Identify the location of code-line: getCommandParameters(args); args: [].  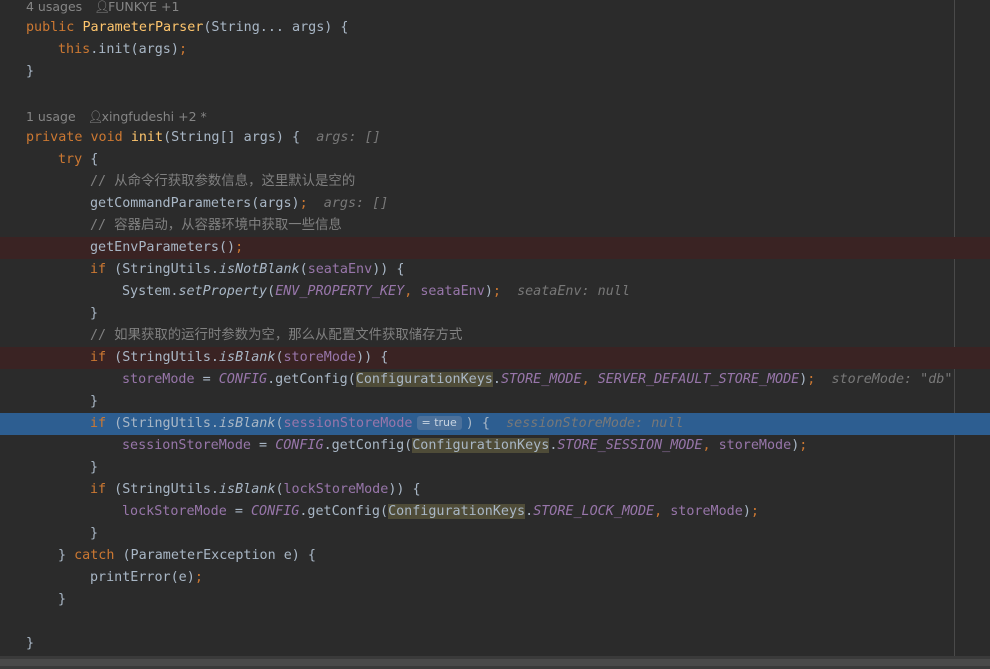
(495, 204).